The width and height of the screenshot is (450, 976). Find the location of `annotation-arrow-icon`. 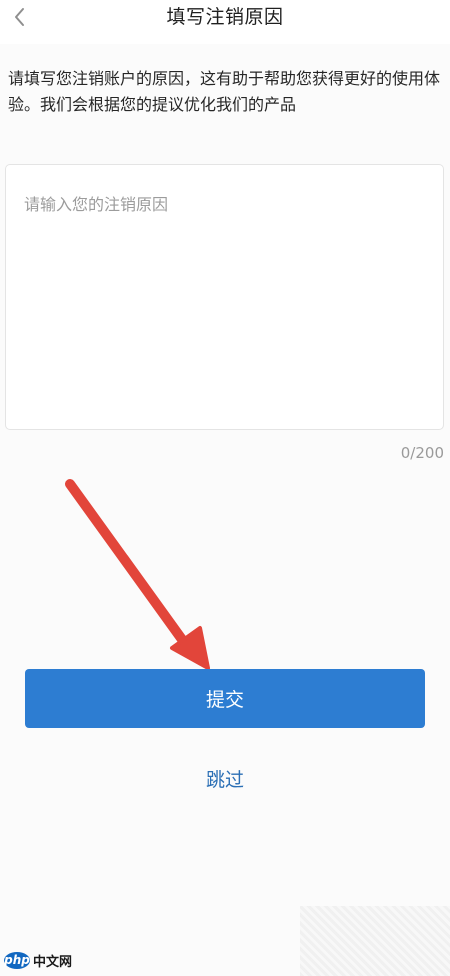

annotation-arrow-icon is located at coordinates (137, 574).